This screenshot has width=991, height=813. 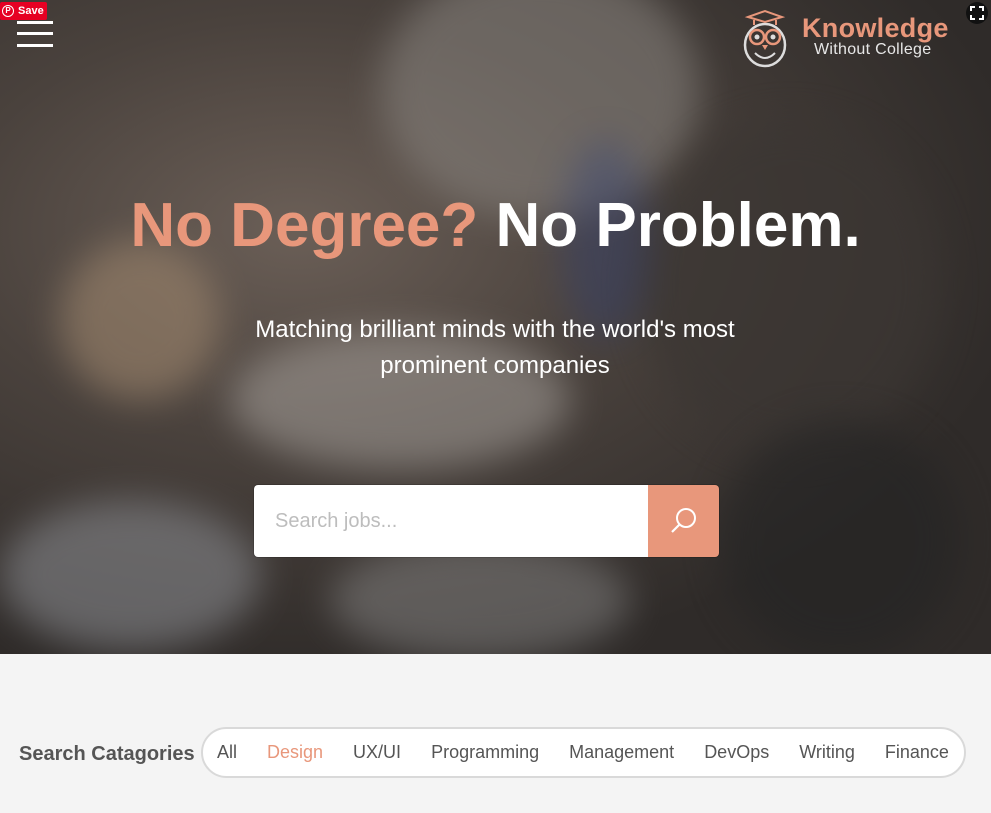 I want to click on search-input, so click(x=451, y=521).